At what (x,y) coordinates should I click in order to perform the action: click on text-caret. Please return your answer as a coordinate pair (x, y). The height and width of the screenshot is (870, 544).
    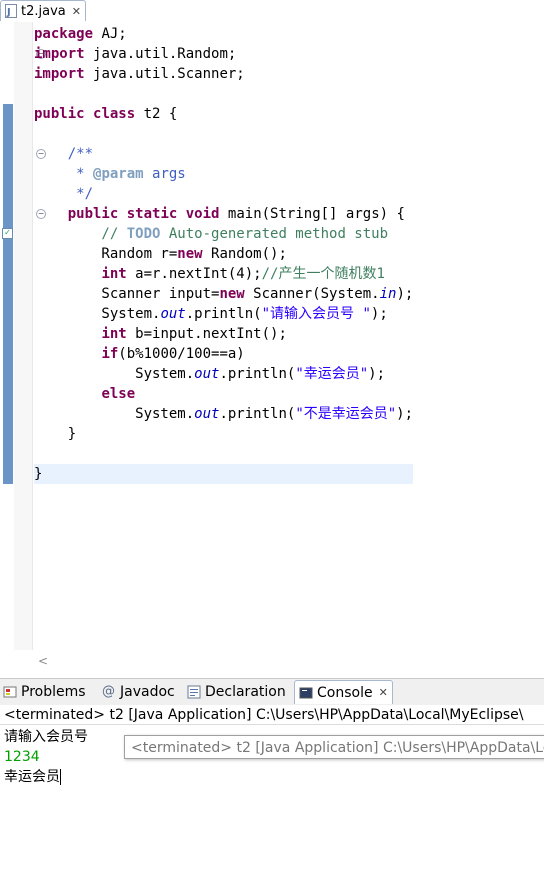
    Looking at the image, I should click on (60, 777).